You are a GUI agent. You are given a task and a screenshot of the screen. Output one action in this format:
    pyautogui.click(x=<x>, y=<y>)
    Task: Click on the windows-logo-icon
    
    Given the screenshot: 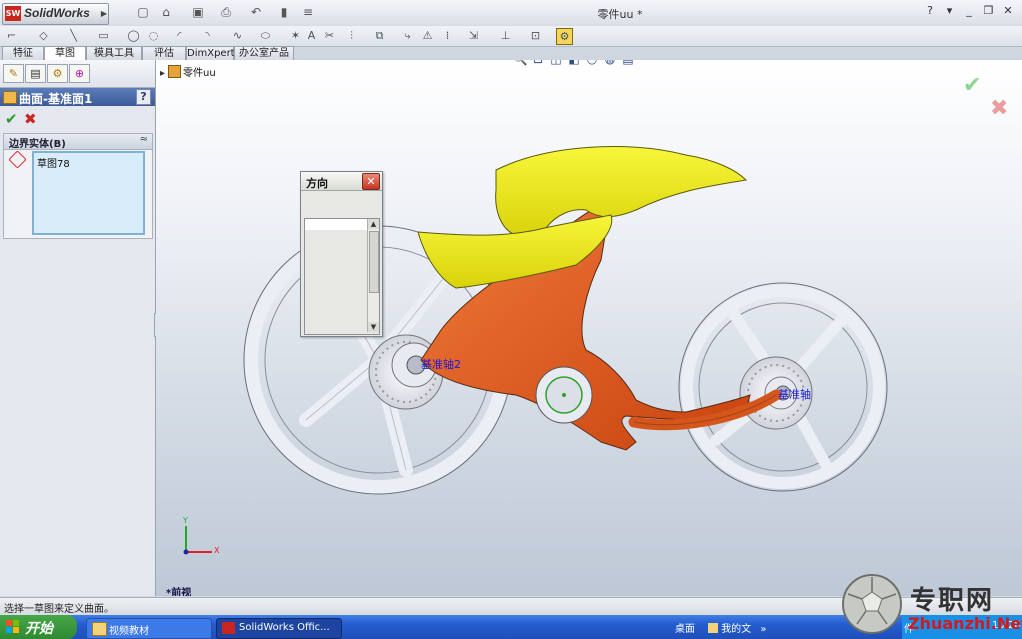 What is the action you would take?
    pyautogui.click(x=12, y=626)
    